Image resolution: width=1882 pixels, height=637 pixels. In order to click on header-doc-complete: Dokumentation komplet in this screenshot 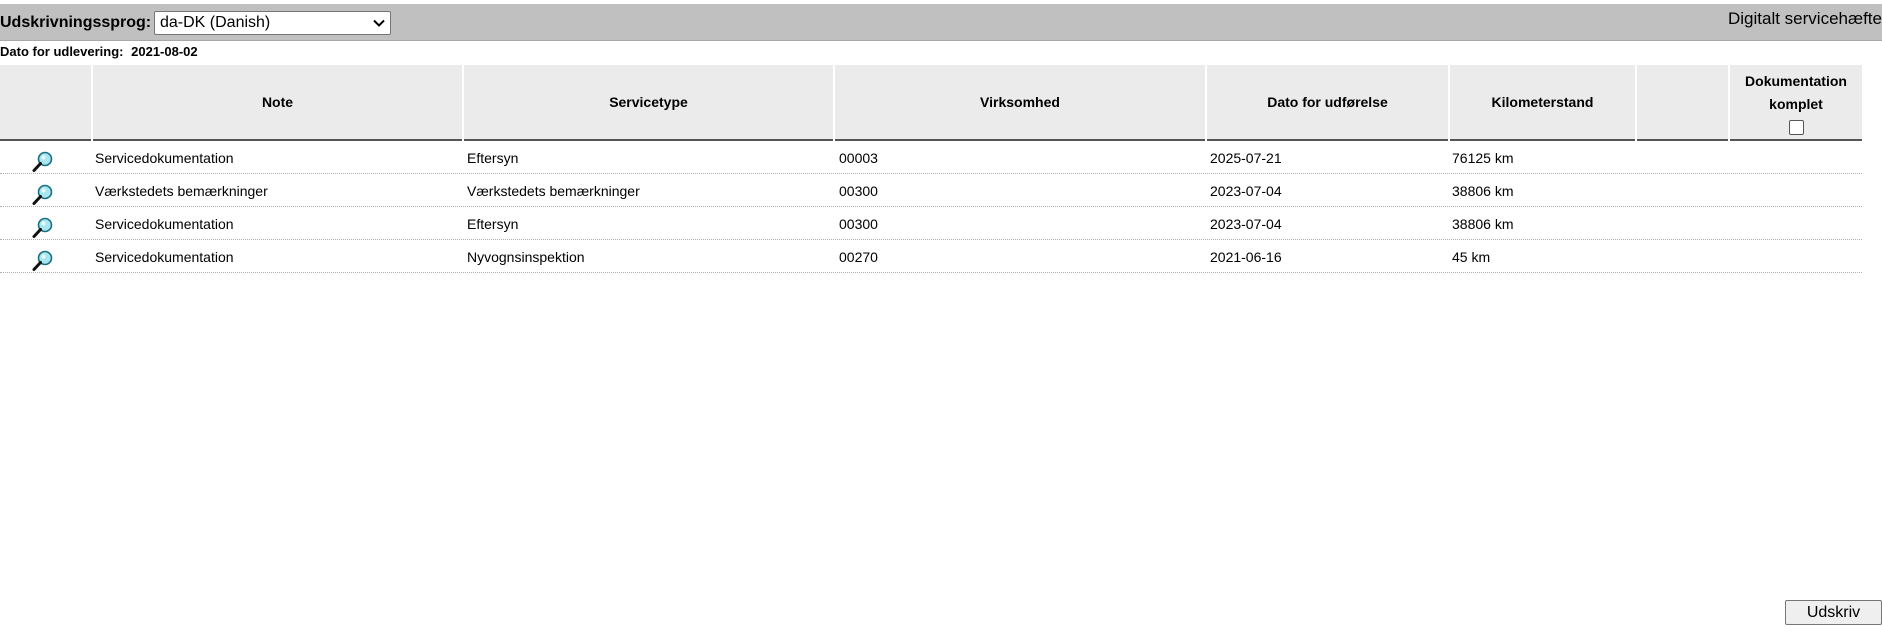, I will do `click(1796, 103)`.